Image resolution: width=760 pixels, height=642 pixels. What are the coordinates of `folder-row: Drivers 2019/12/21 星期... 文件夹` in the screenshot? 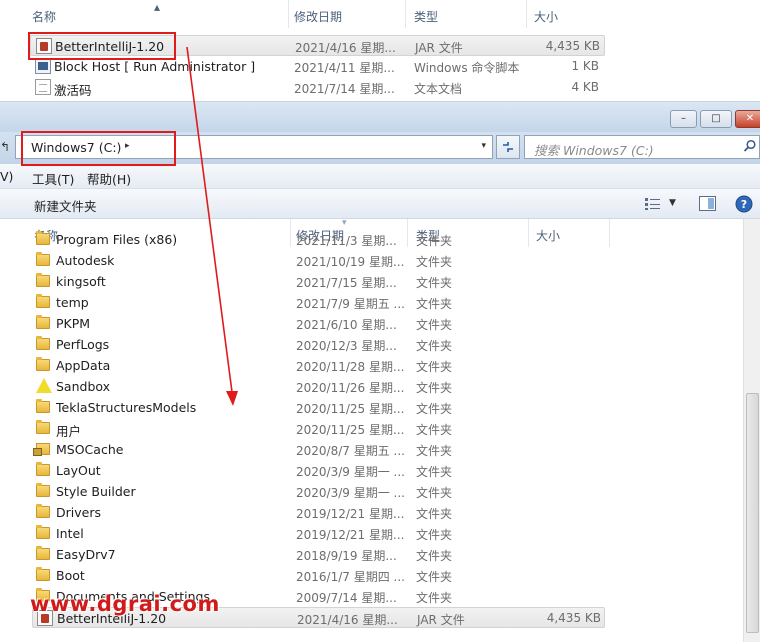 It's located at (318, 512).